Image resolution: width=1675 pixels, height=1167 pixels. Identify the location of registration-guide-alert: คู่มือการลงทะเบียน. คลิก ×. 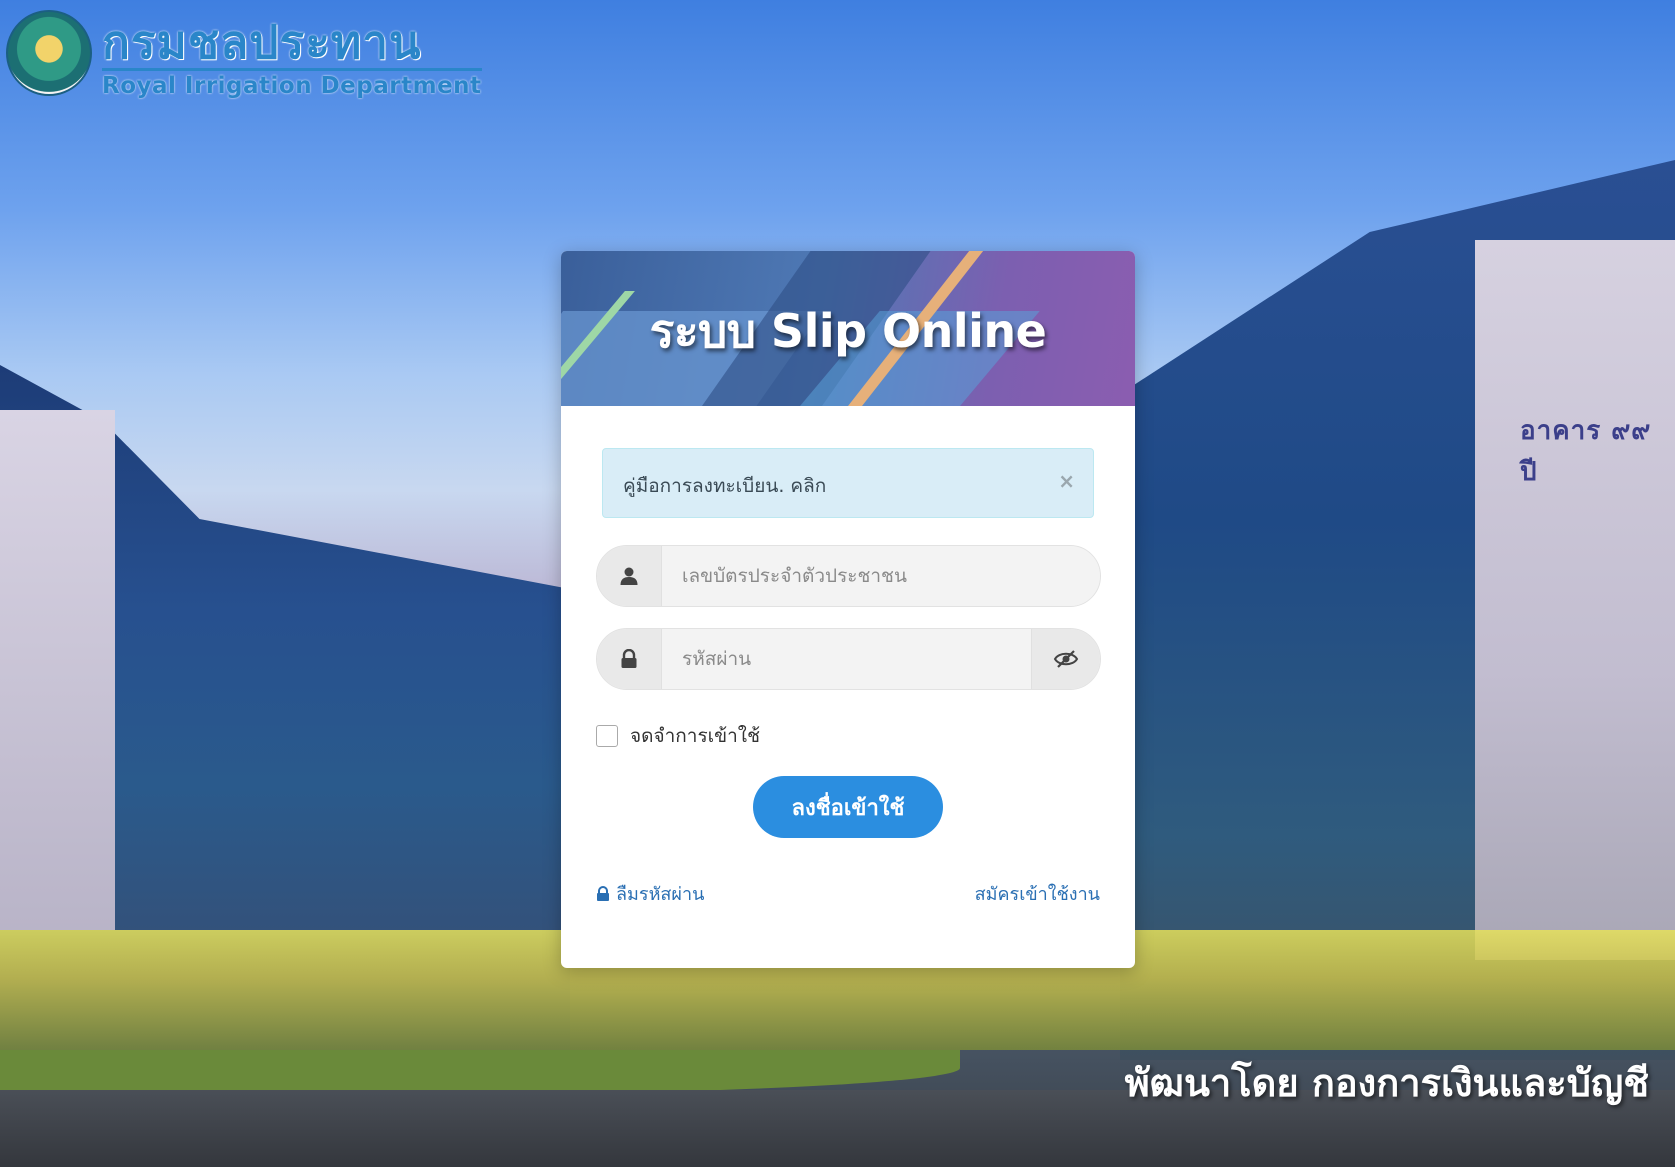
(848, 483).